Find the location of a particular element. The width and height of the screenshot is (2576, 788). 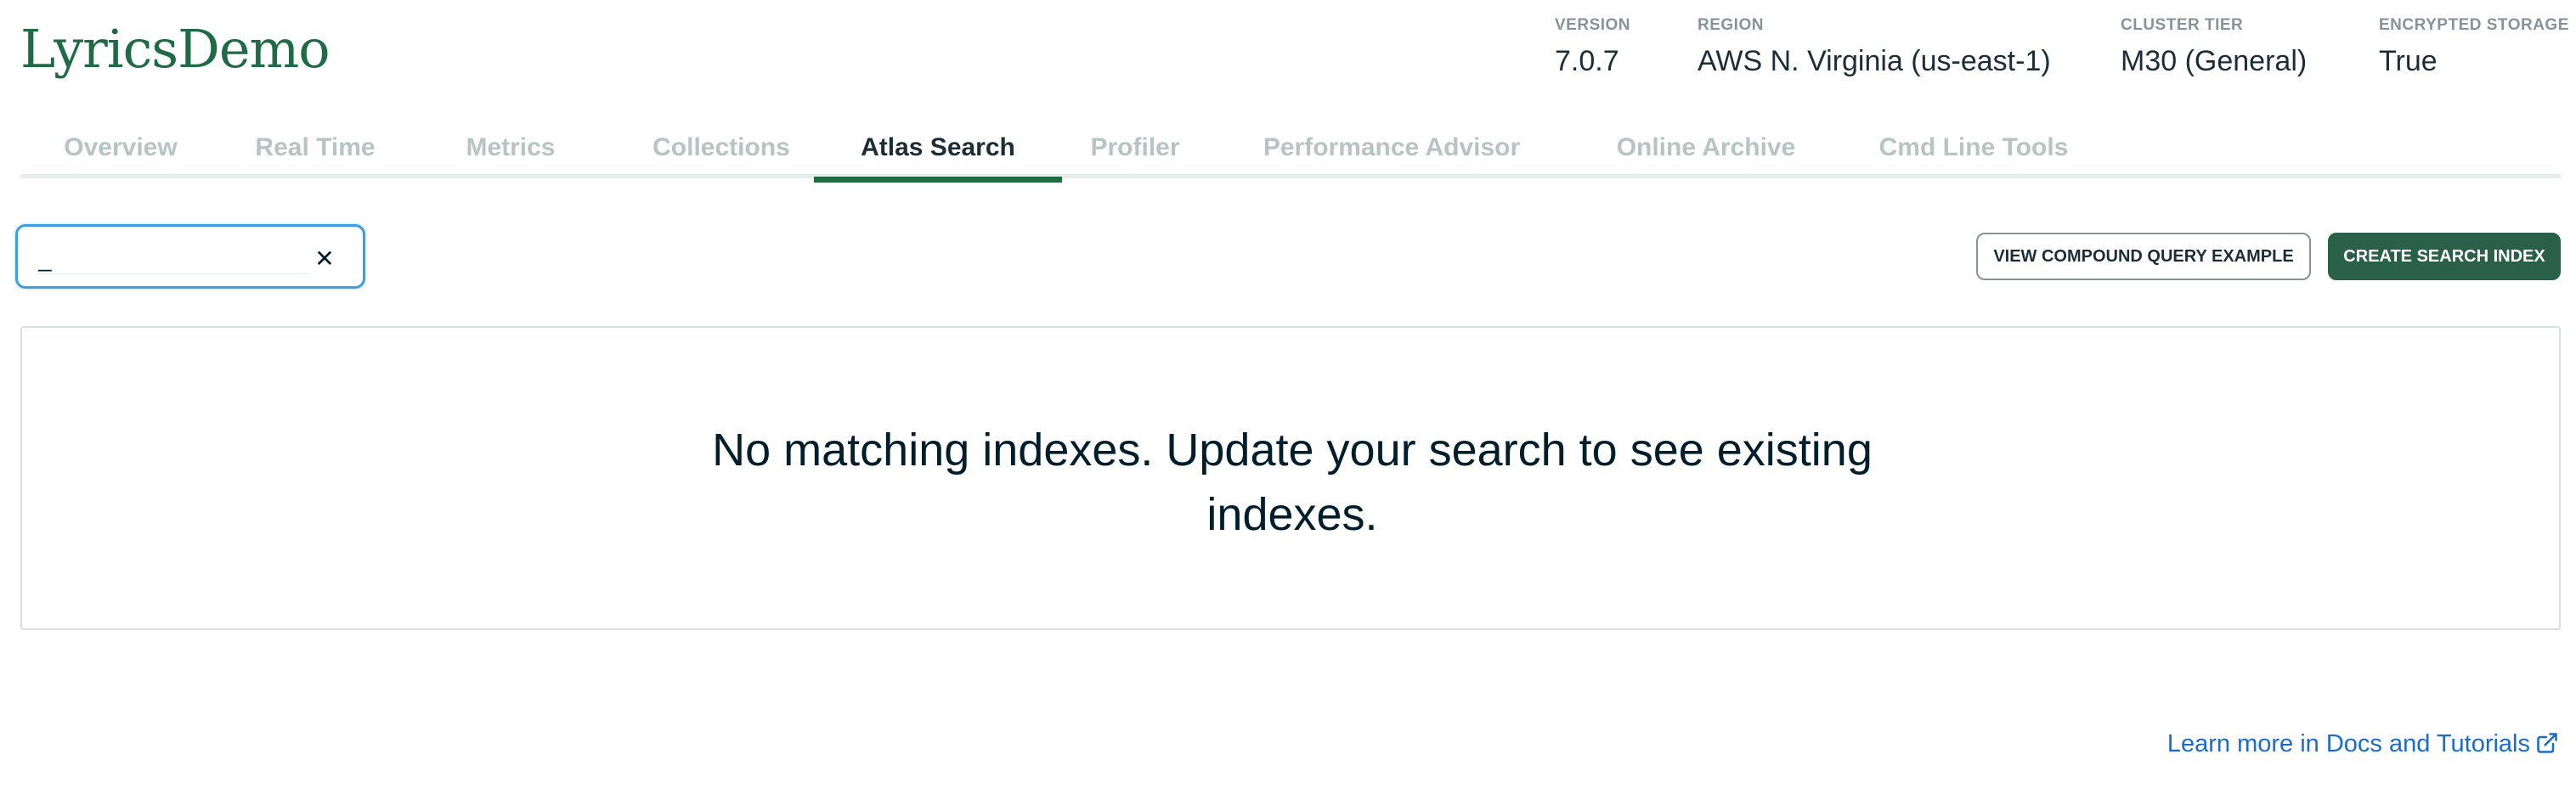

meta-region-label: REGION is located at coordinates (1731, 25).